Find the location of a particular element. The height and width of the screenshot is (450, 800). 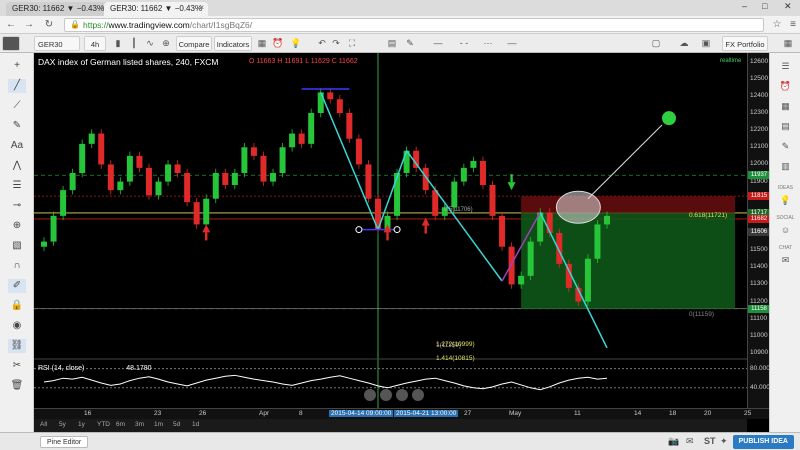

stocktwits-icon: ST is located at coordinates (710, 441).